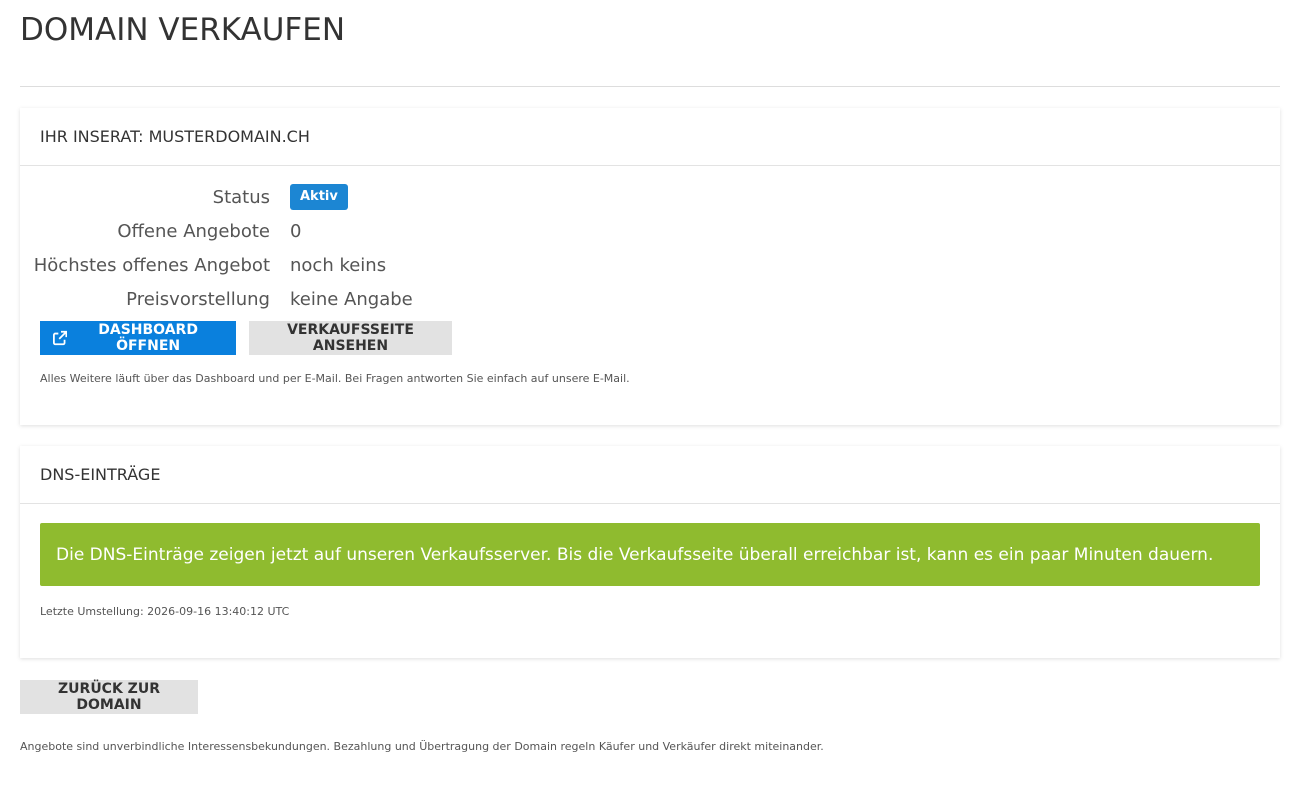 This screenshot has width=1300, height=790. Describe the element at coordinates (60, 338) in the screenshot. I see `external-link-icon` at that location.